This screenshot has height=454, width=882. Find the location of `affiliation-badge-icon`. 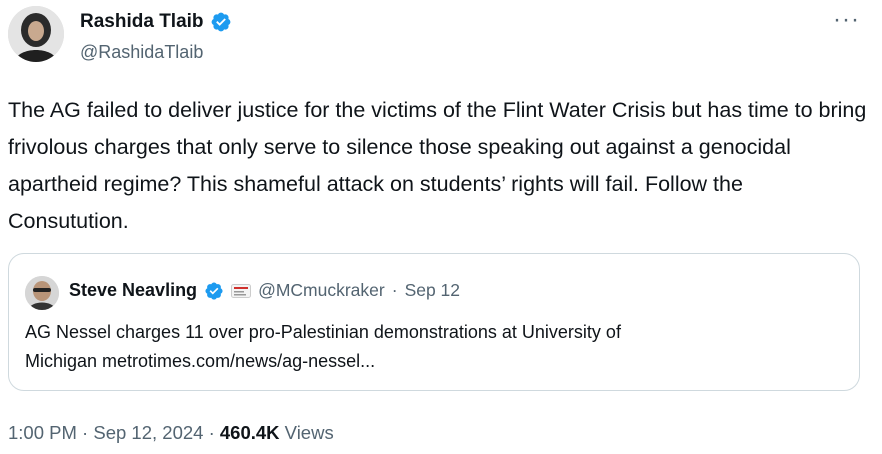

affiliation-badge-icon is located at coordinates (241, 290).